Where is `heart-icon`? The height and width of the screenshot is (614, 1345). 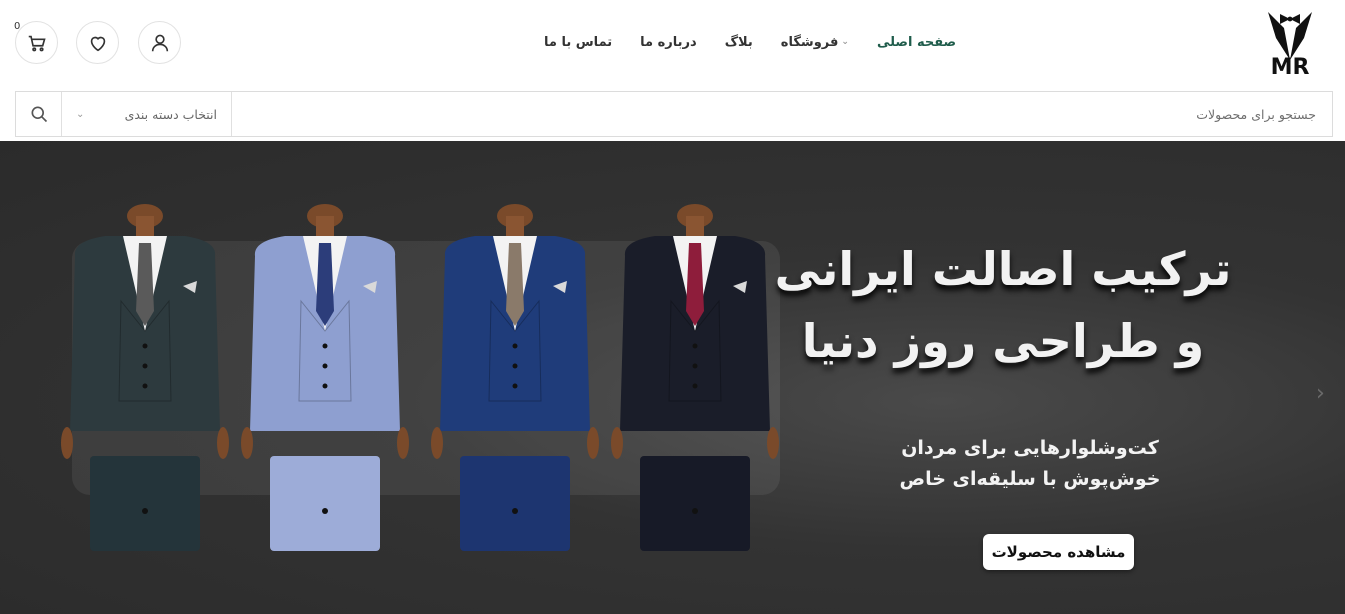 heart-icon is located at coordinates (97, 43).